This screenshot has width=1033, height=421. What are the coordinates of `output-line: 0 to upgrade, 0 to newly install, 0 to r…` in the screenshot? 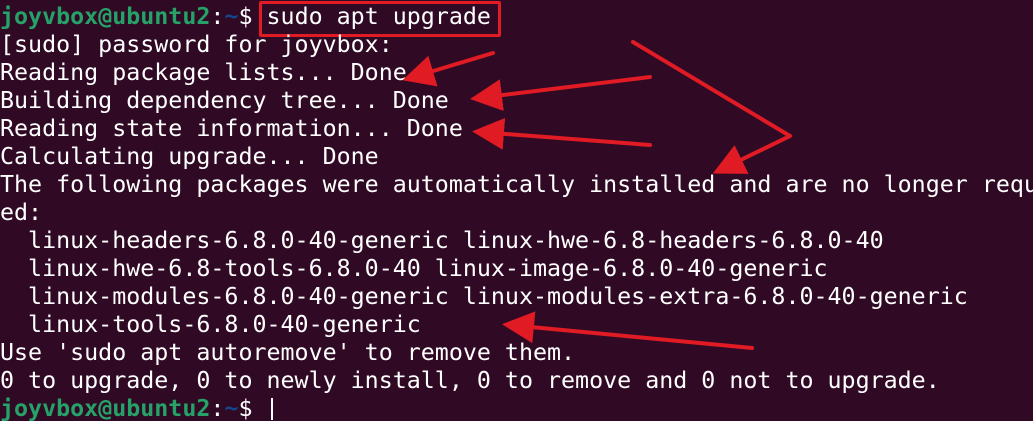 It's located at (470, 380).